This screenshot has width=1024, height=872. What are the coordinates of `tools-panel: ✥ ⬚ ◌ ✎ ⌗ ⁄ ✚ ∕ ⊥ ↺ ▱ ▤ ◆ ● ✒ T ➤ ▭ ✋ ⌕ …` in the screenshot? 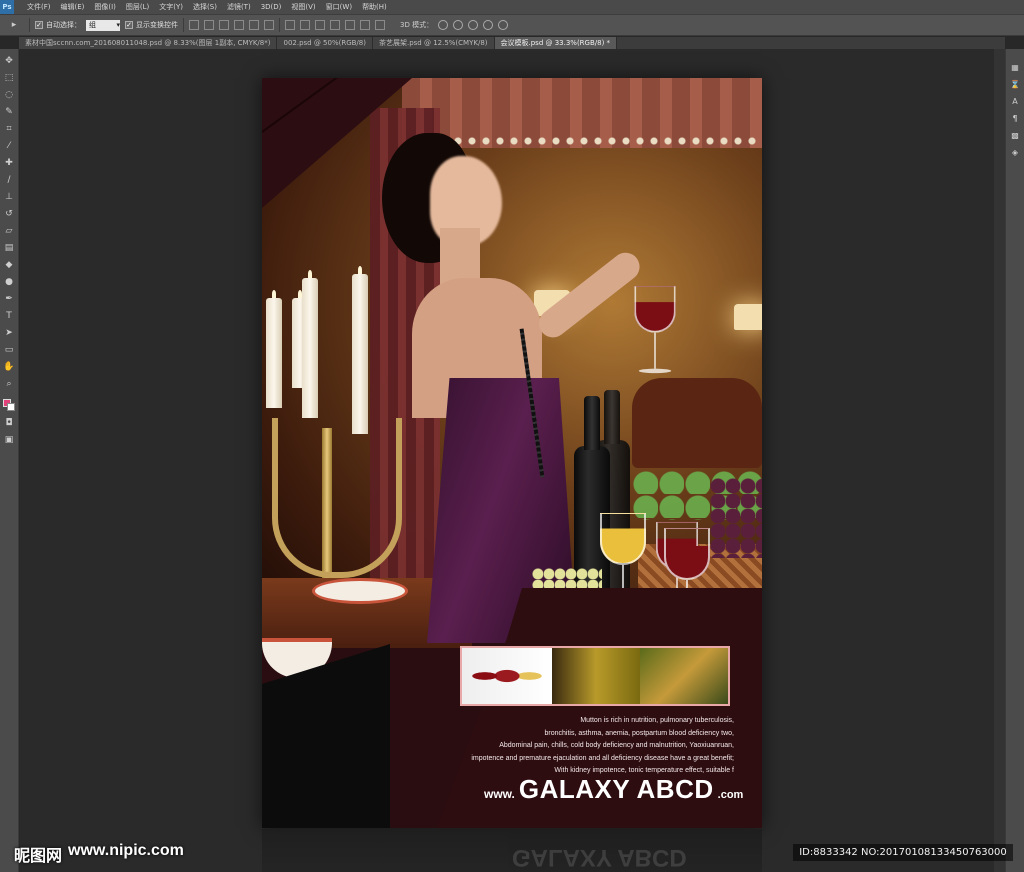 It's located at (9, 460).